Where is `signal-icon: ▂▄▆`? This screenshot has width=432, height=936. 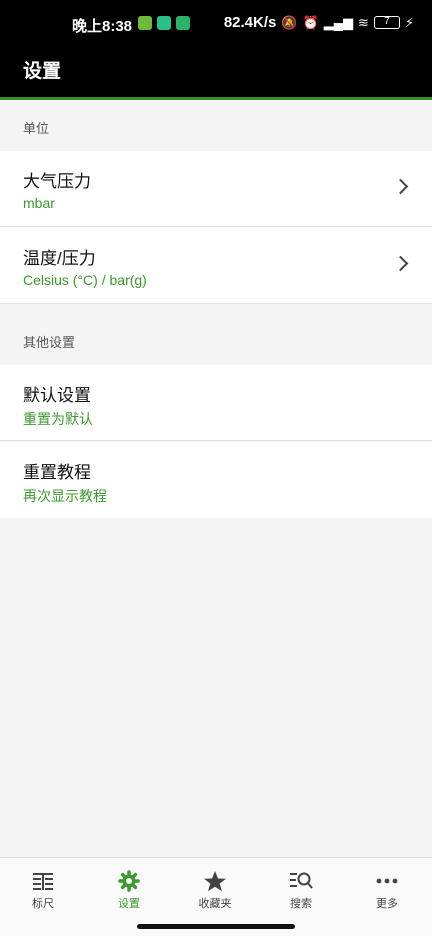
signal-icon: ▂▄▆ is located at coordinates (338, 22).